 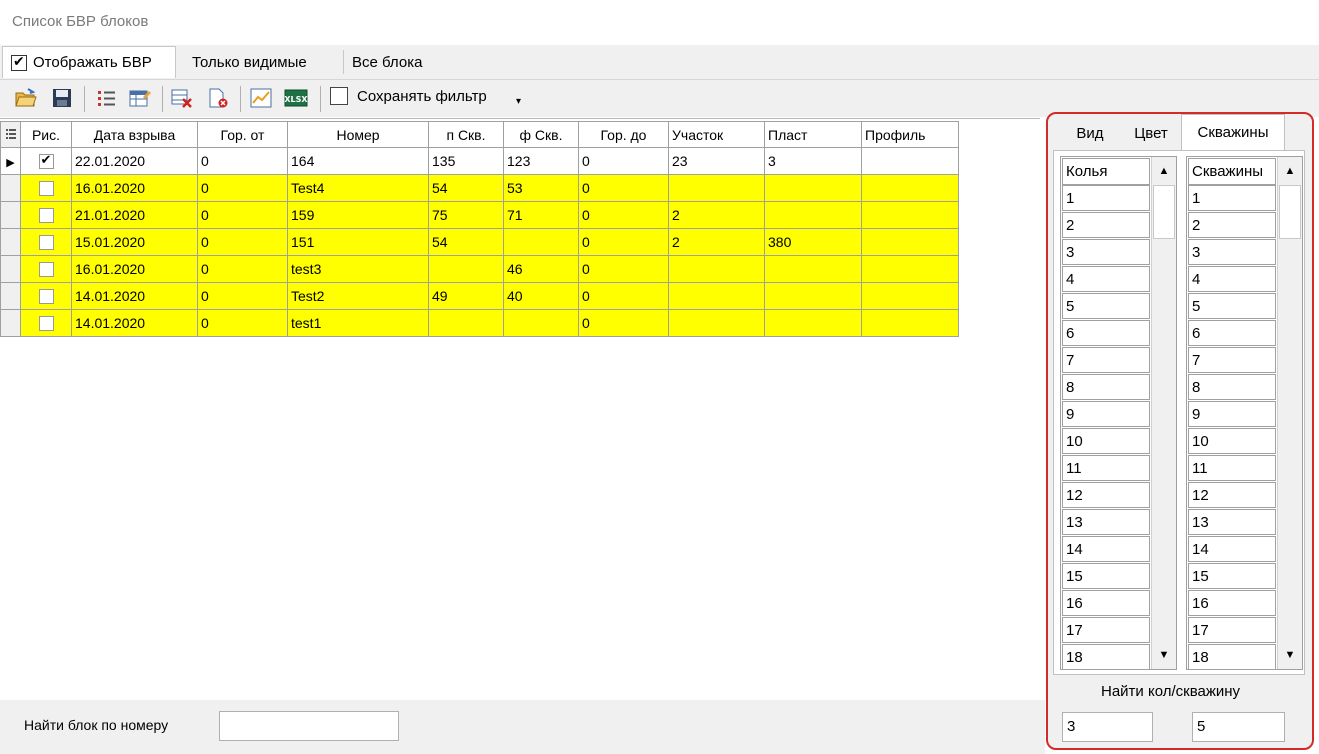 What do you see at coordinates (479, 215) in the screenshot?
I see `table-row: 21.01.2020 0 159 75 71 0 2` at bounding box center [479, 215].